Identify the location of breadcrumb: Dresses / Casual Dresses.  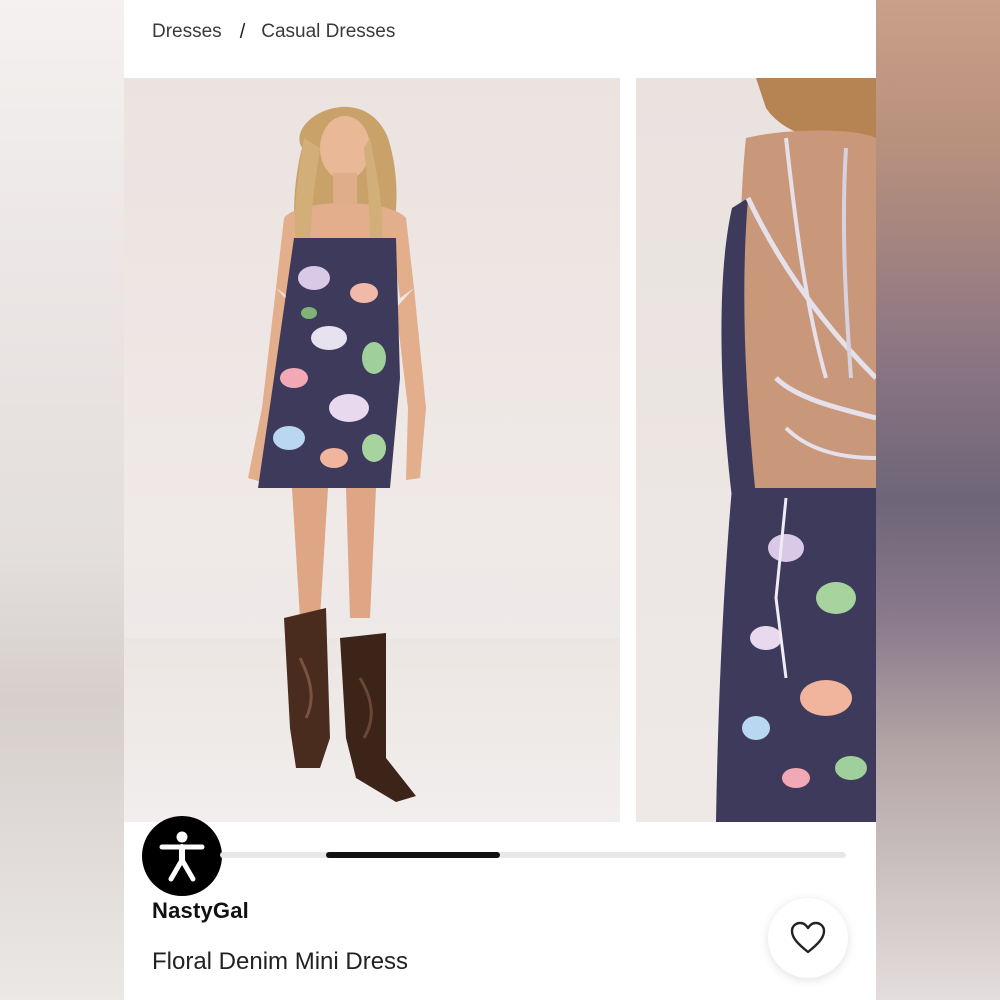
(273, 32).